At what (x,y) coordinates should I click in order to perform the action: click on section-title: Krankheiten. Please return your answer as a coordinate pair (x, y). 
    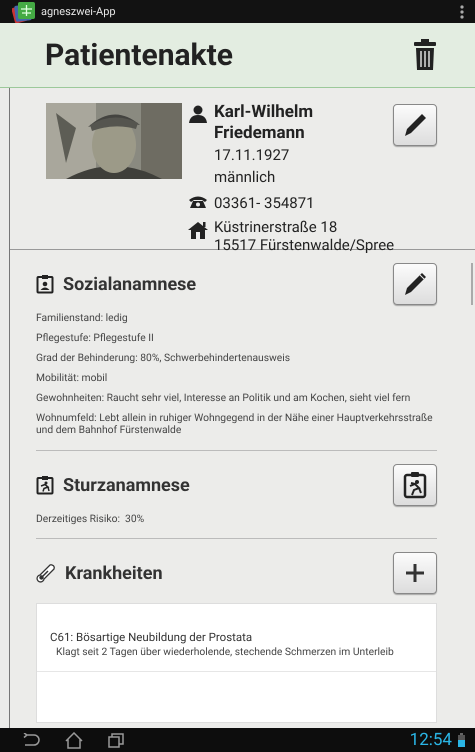
    Looking at the image, I should click on (114, 573).